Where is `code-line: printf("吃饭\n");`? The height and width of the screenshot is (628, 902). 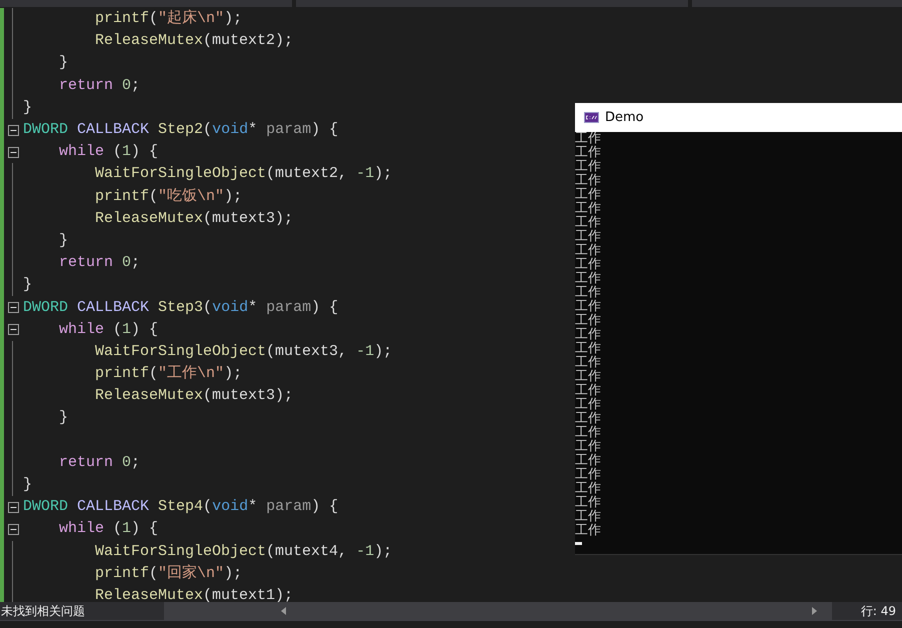
code-line: printf("吃饭\n"); is located at coordinates (168, 196).